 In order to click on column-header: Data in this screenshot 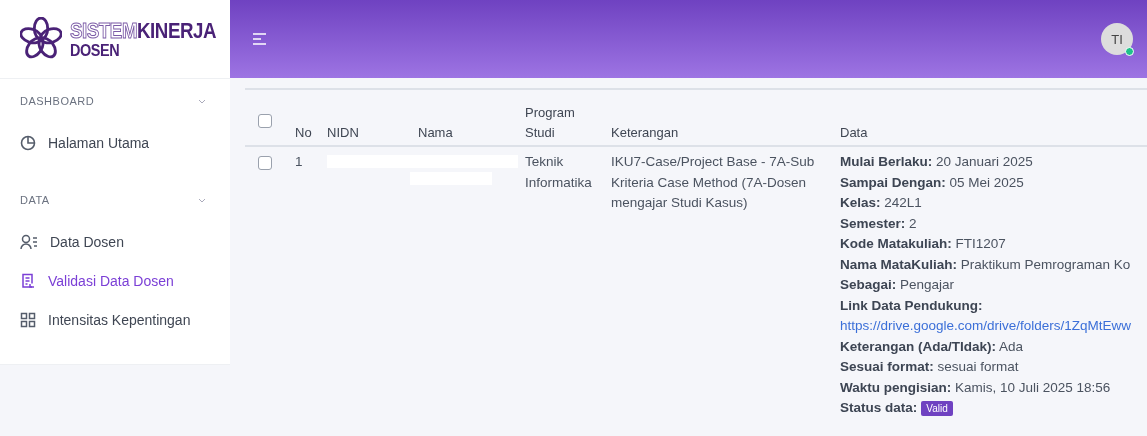, I will do `click(854, 132)`.